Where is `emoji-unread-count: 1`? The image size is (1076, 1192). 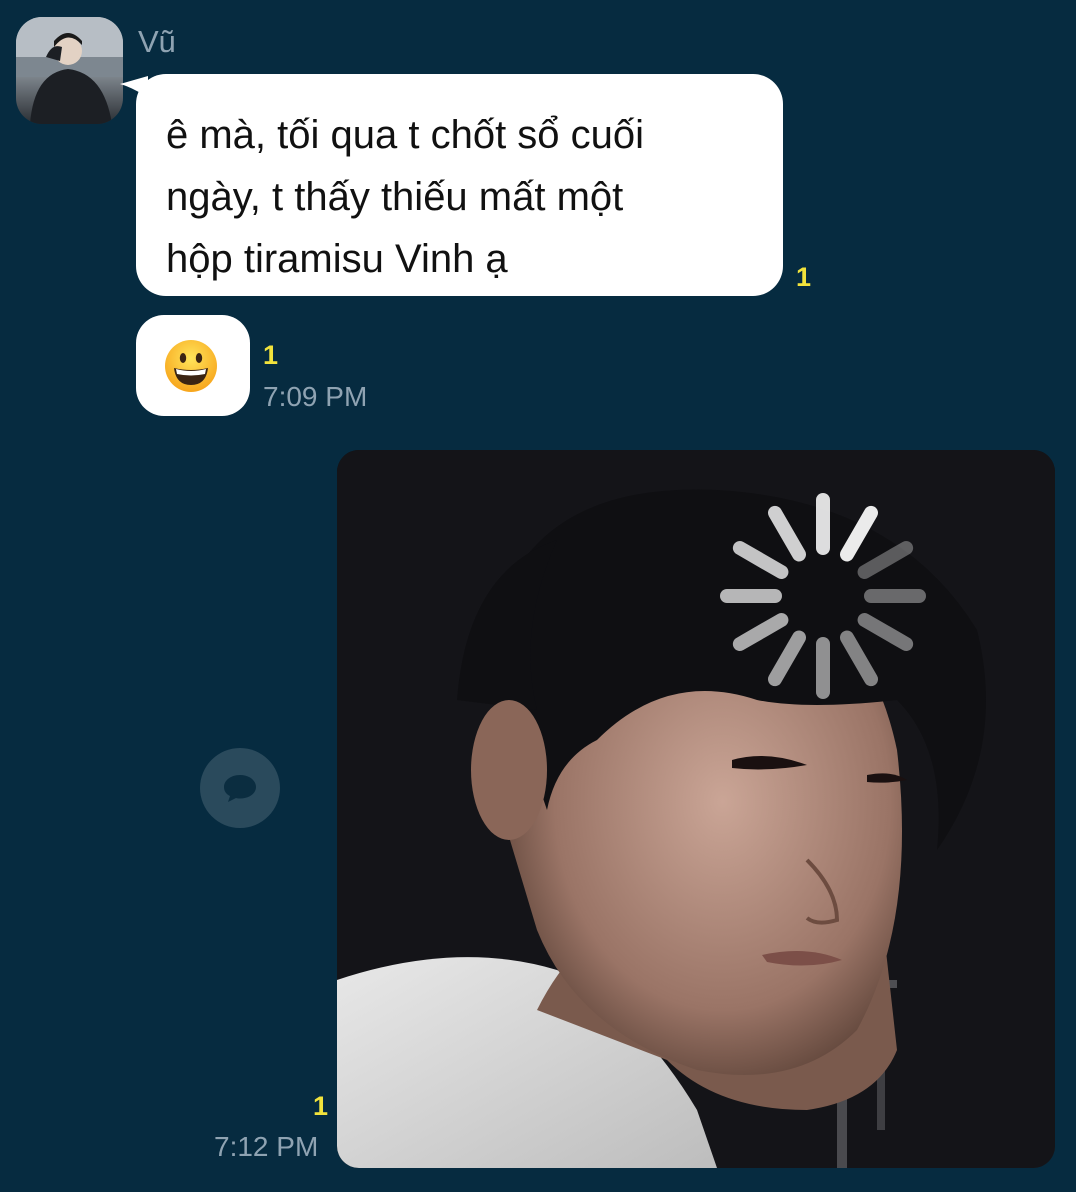
emoji-unread-count: 1 is located at coordinates (271, 355).